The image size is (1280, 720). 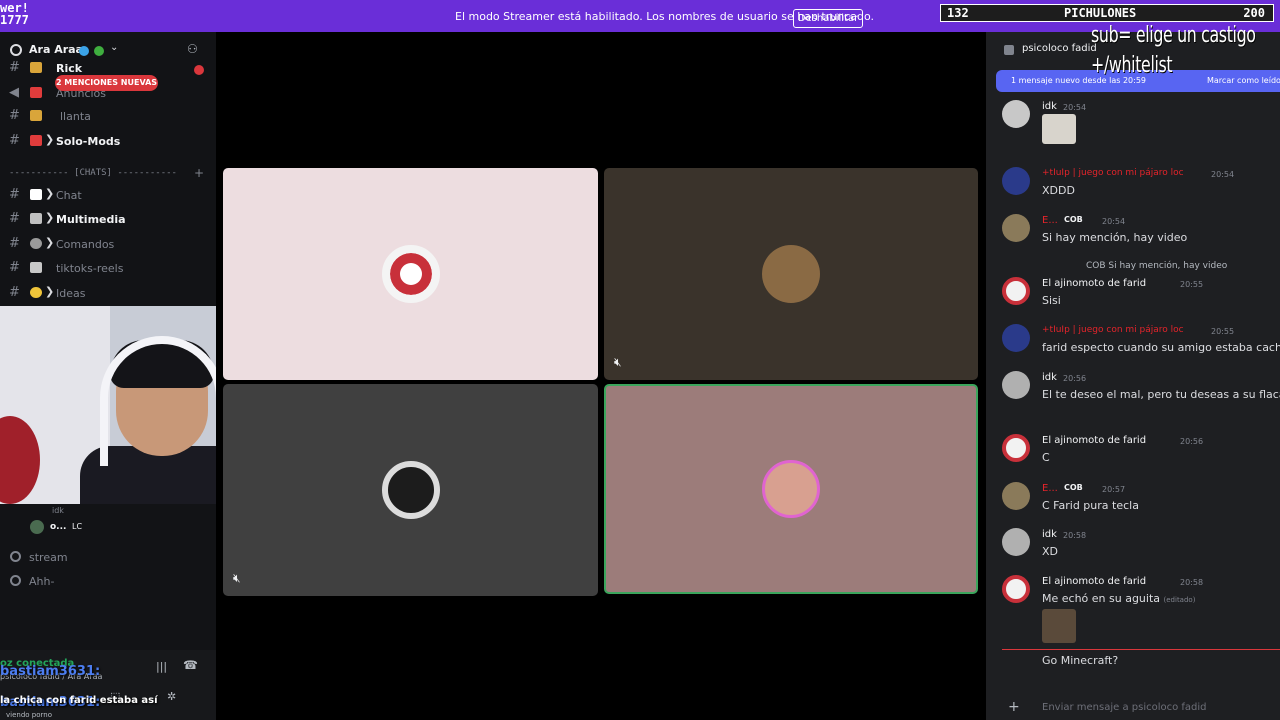 What do you see at coordinates (91, 219) in the screenshot?
I see `channel-label: Multimedia` at bounding box center [91, 219].